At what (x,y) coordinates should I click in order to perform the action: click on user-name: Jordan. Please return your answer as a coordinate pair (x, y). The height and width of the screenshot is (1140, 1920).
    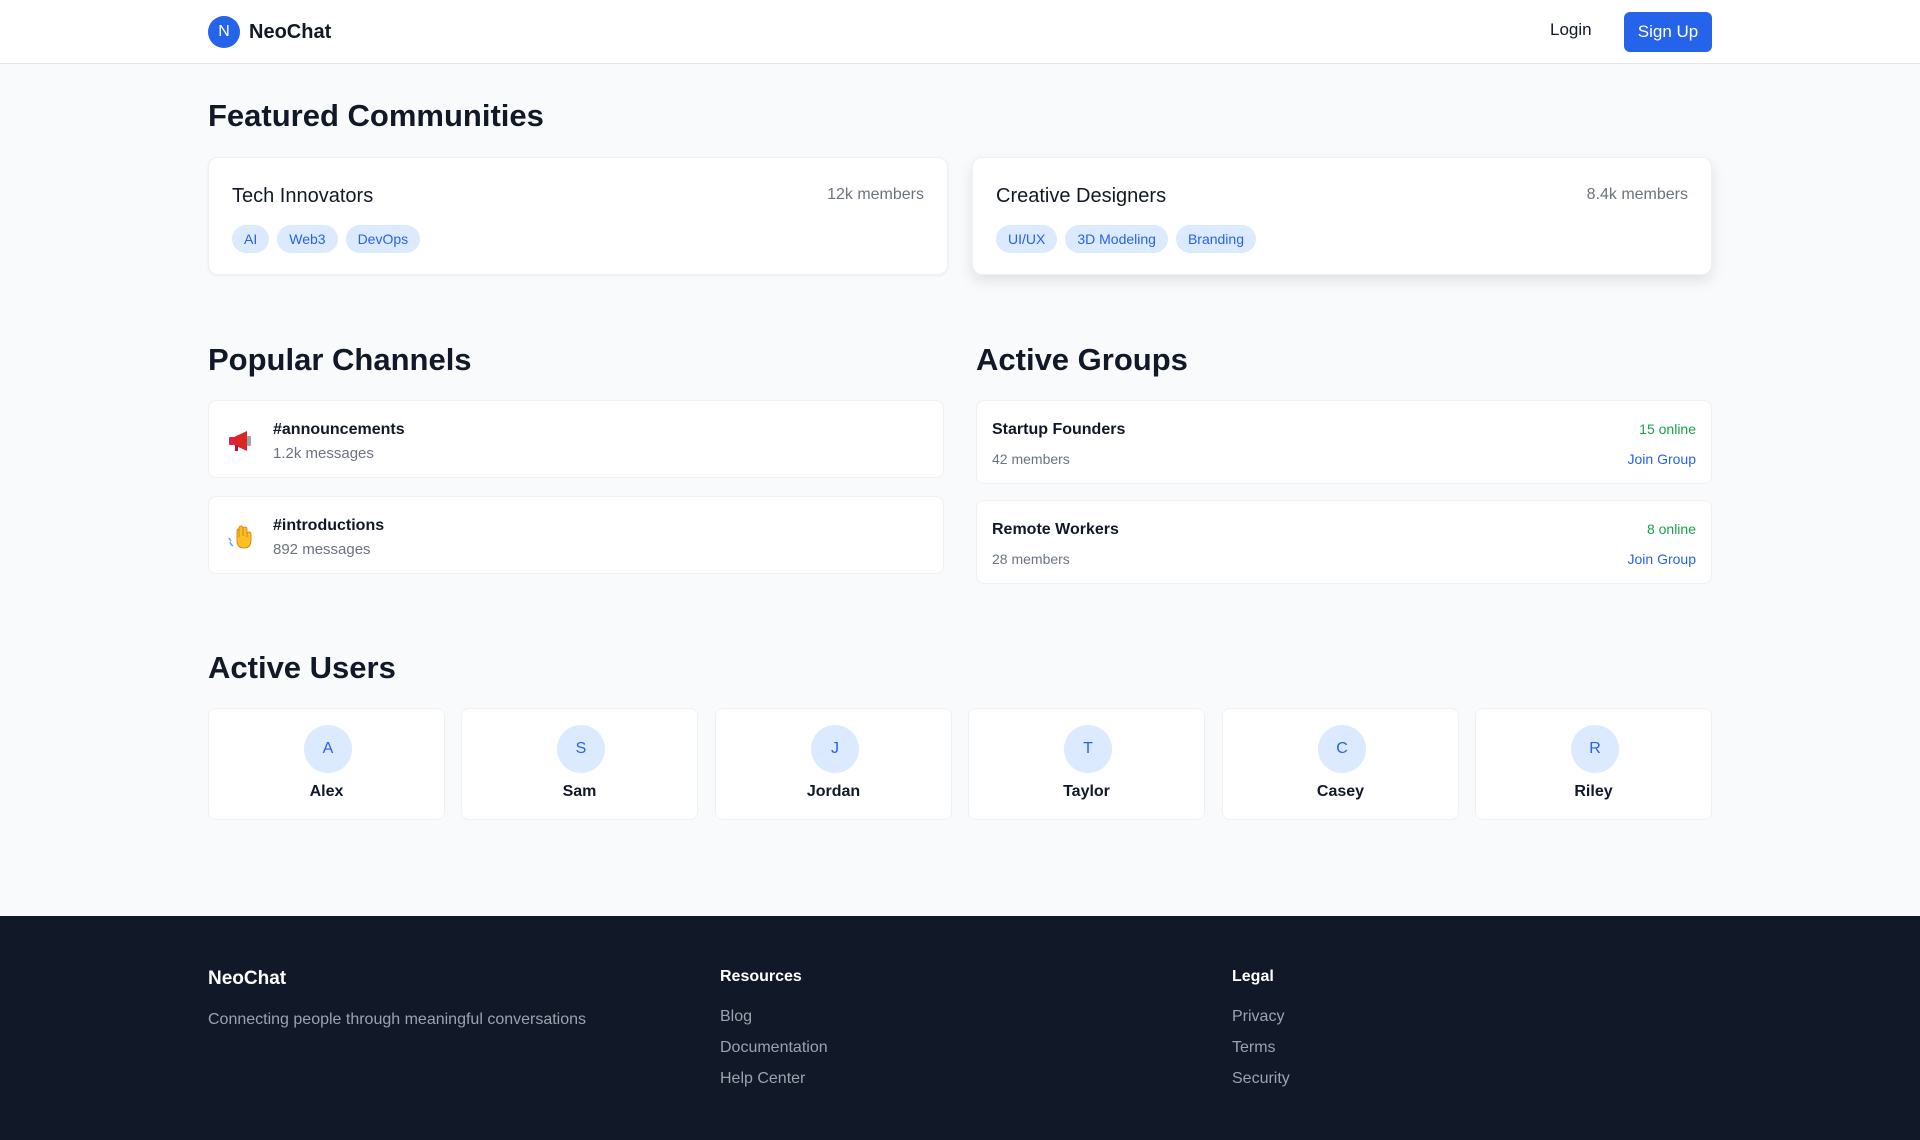
    Looking at the image, I should click on (833, 791).